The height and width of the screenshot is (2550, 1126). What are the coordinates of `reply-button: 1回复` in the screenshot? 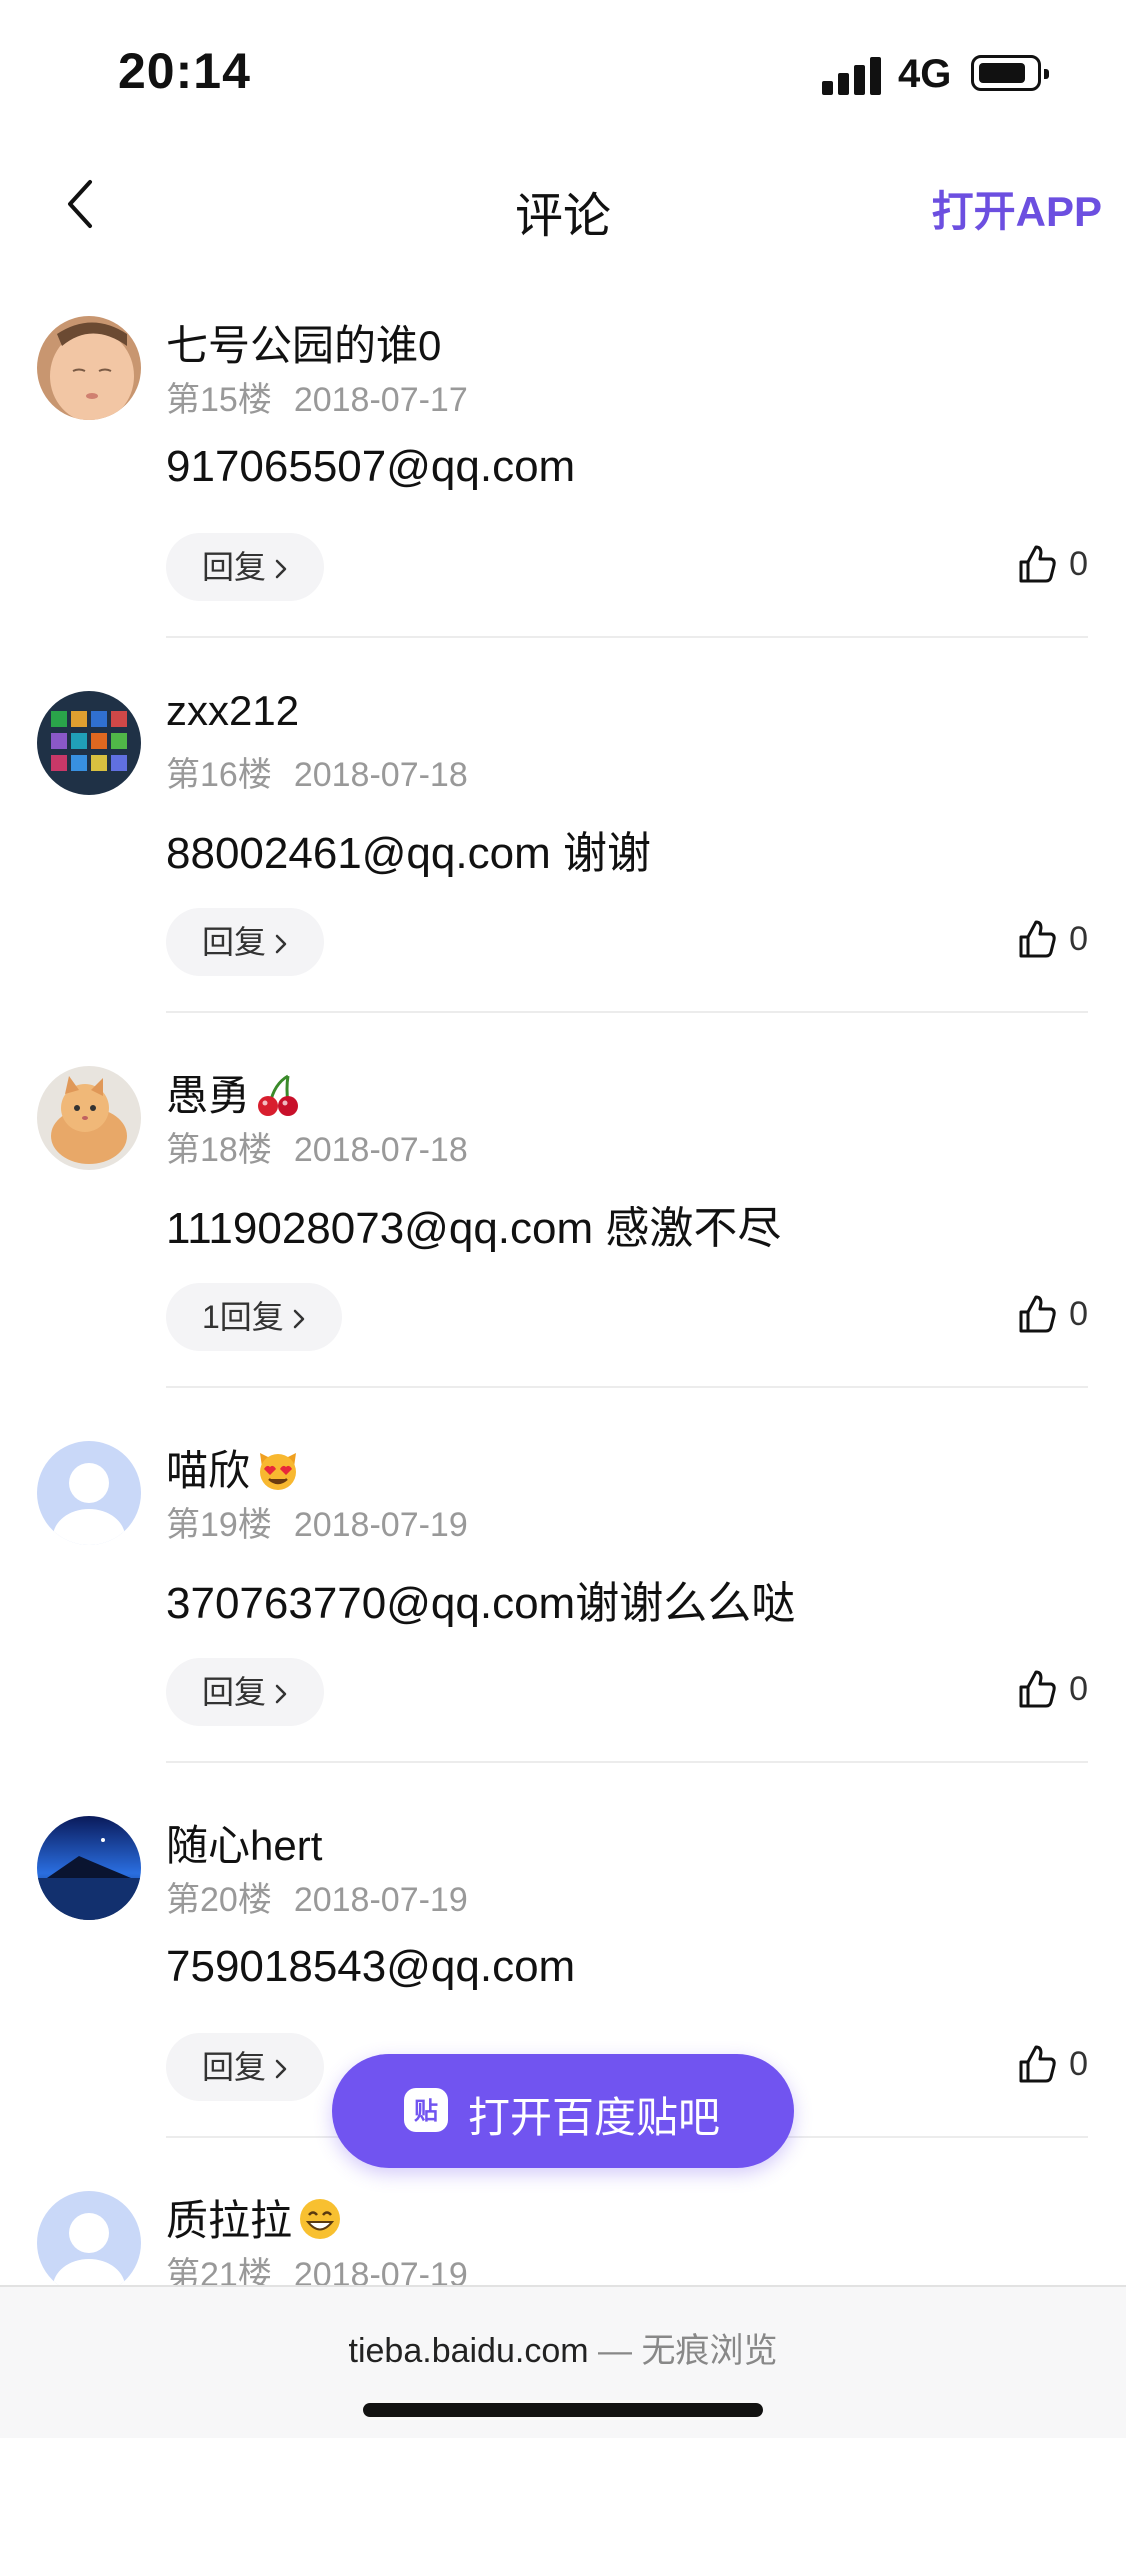 It's located at (254, 1317).